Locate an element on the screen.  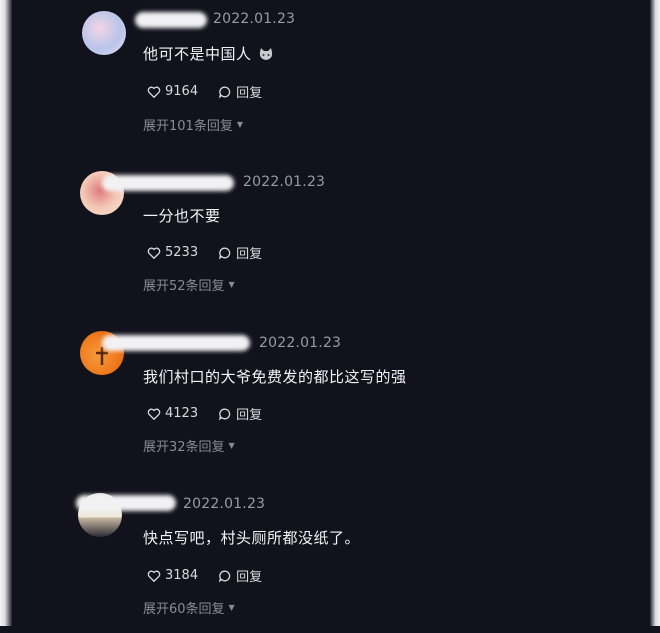
avatar is located at coordinates (104, 33).